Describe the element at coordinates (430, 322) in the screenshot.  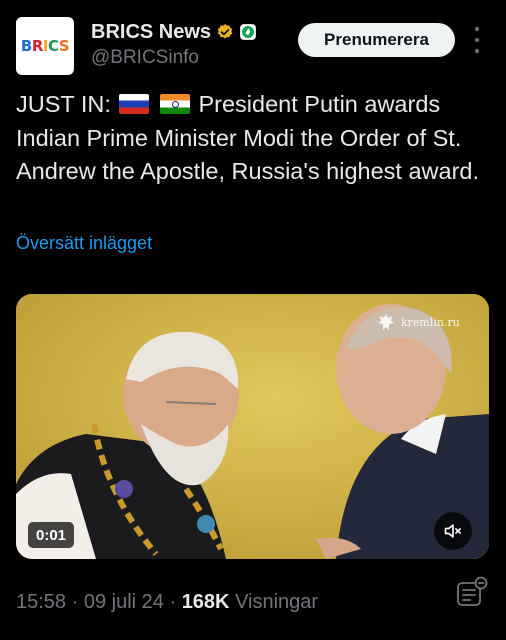
I see `watermark-text: kremlin.ru` at that location.